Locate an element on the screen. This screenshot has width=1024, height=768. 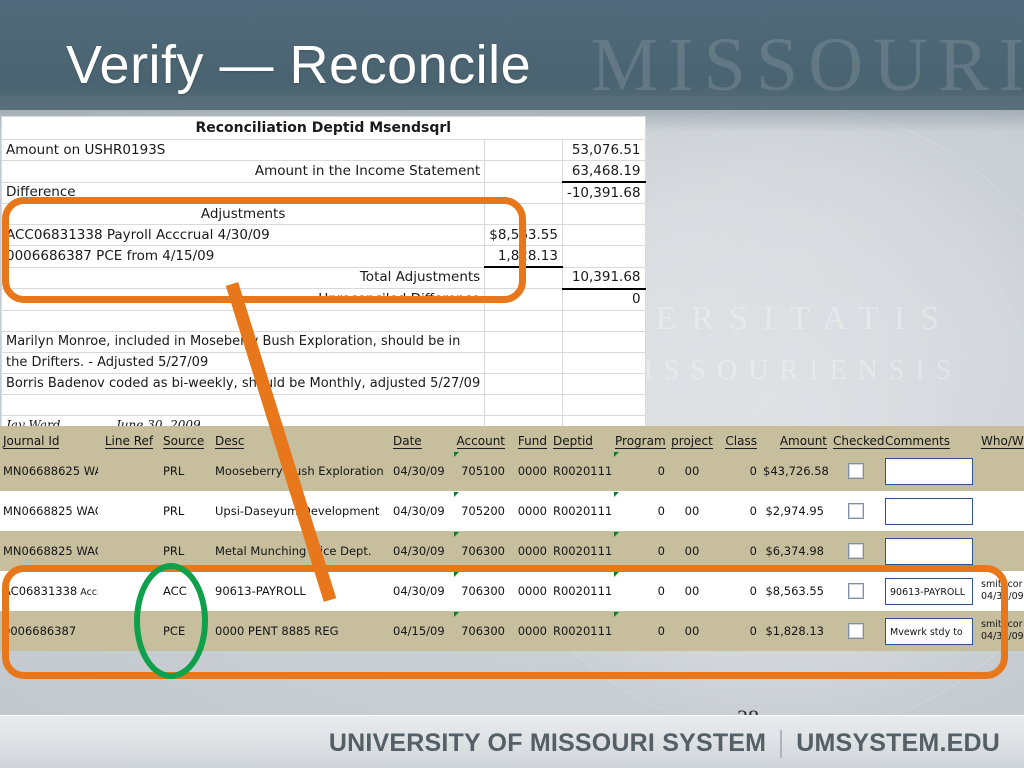
reconciliation-row-amount: 0 is located at coordinates (603, 299).